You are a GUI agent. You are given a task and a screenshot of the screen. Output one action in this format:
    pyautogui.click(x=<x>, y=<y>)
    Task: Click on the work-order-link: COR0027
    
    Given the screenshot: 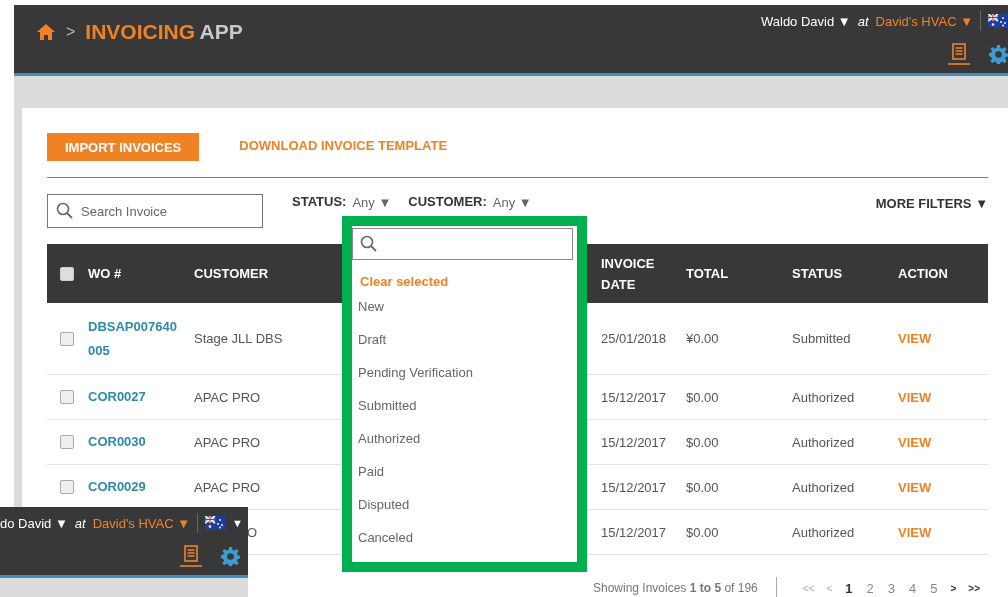 What is the action you would take?
    pyautogui.click(x=133, y=397)
    